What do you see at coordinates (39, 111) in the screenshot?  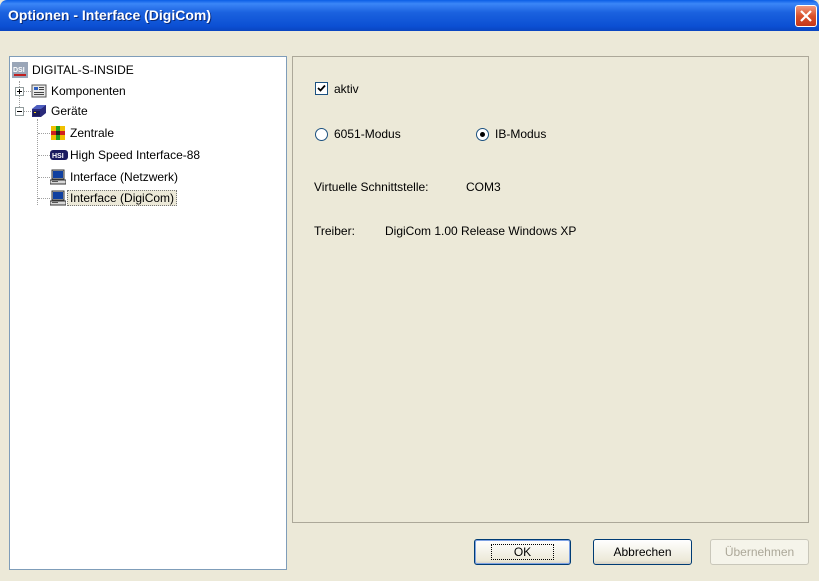 I see `devices-icon` at bounding box center [39, 111].